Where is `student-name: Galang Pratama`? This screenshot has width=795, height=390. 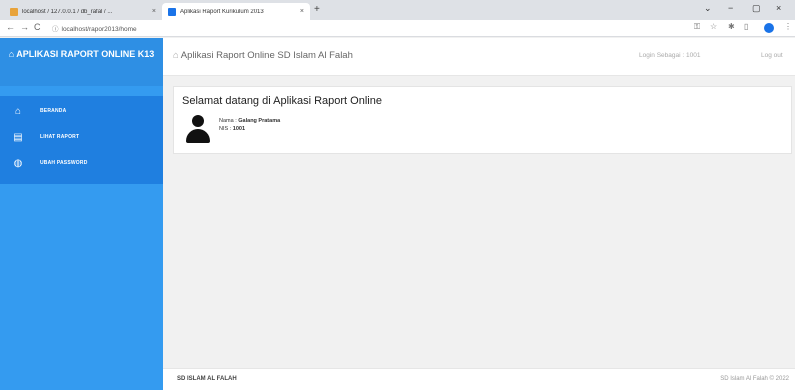 student-name: Galang Pratama is located at coordinates (259, 121).